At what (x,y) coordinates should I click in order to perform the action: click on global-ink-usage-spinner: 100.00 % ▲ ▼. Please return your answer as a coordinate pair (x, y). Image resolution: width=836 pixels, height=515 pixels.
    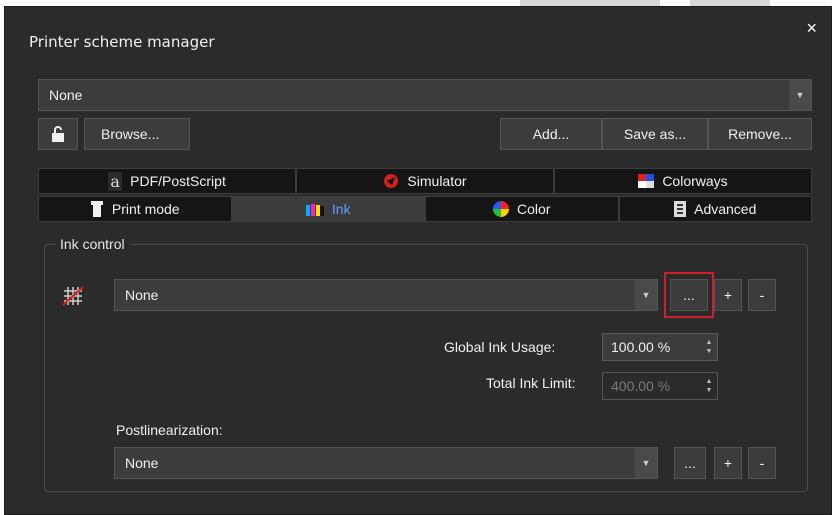
    Looking at the image, I should click on (660, 347).